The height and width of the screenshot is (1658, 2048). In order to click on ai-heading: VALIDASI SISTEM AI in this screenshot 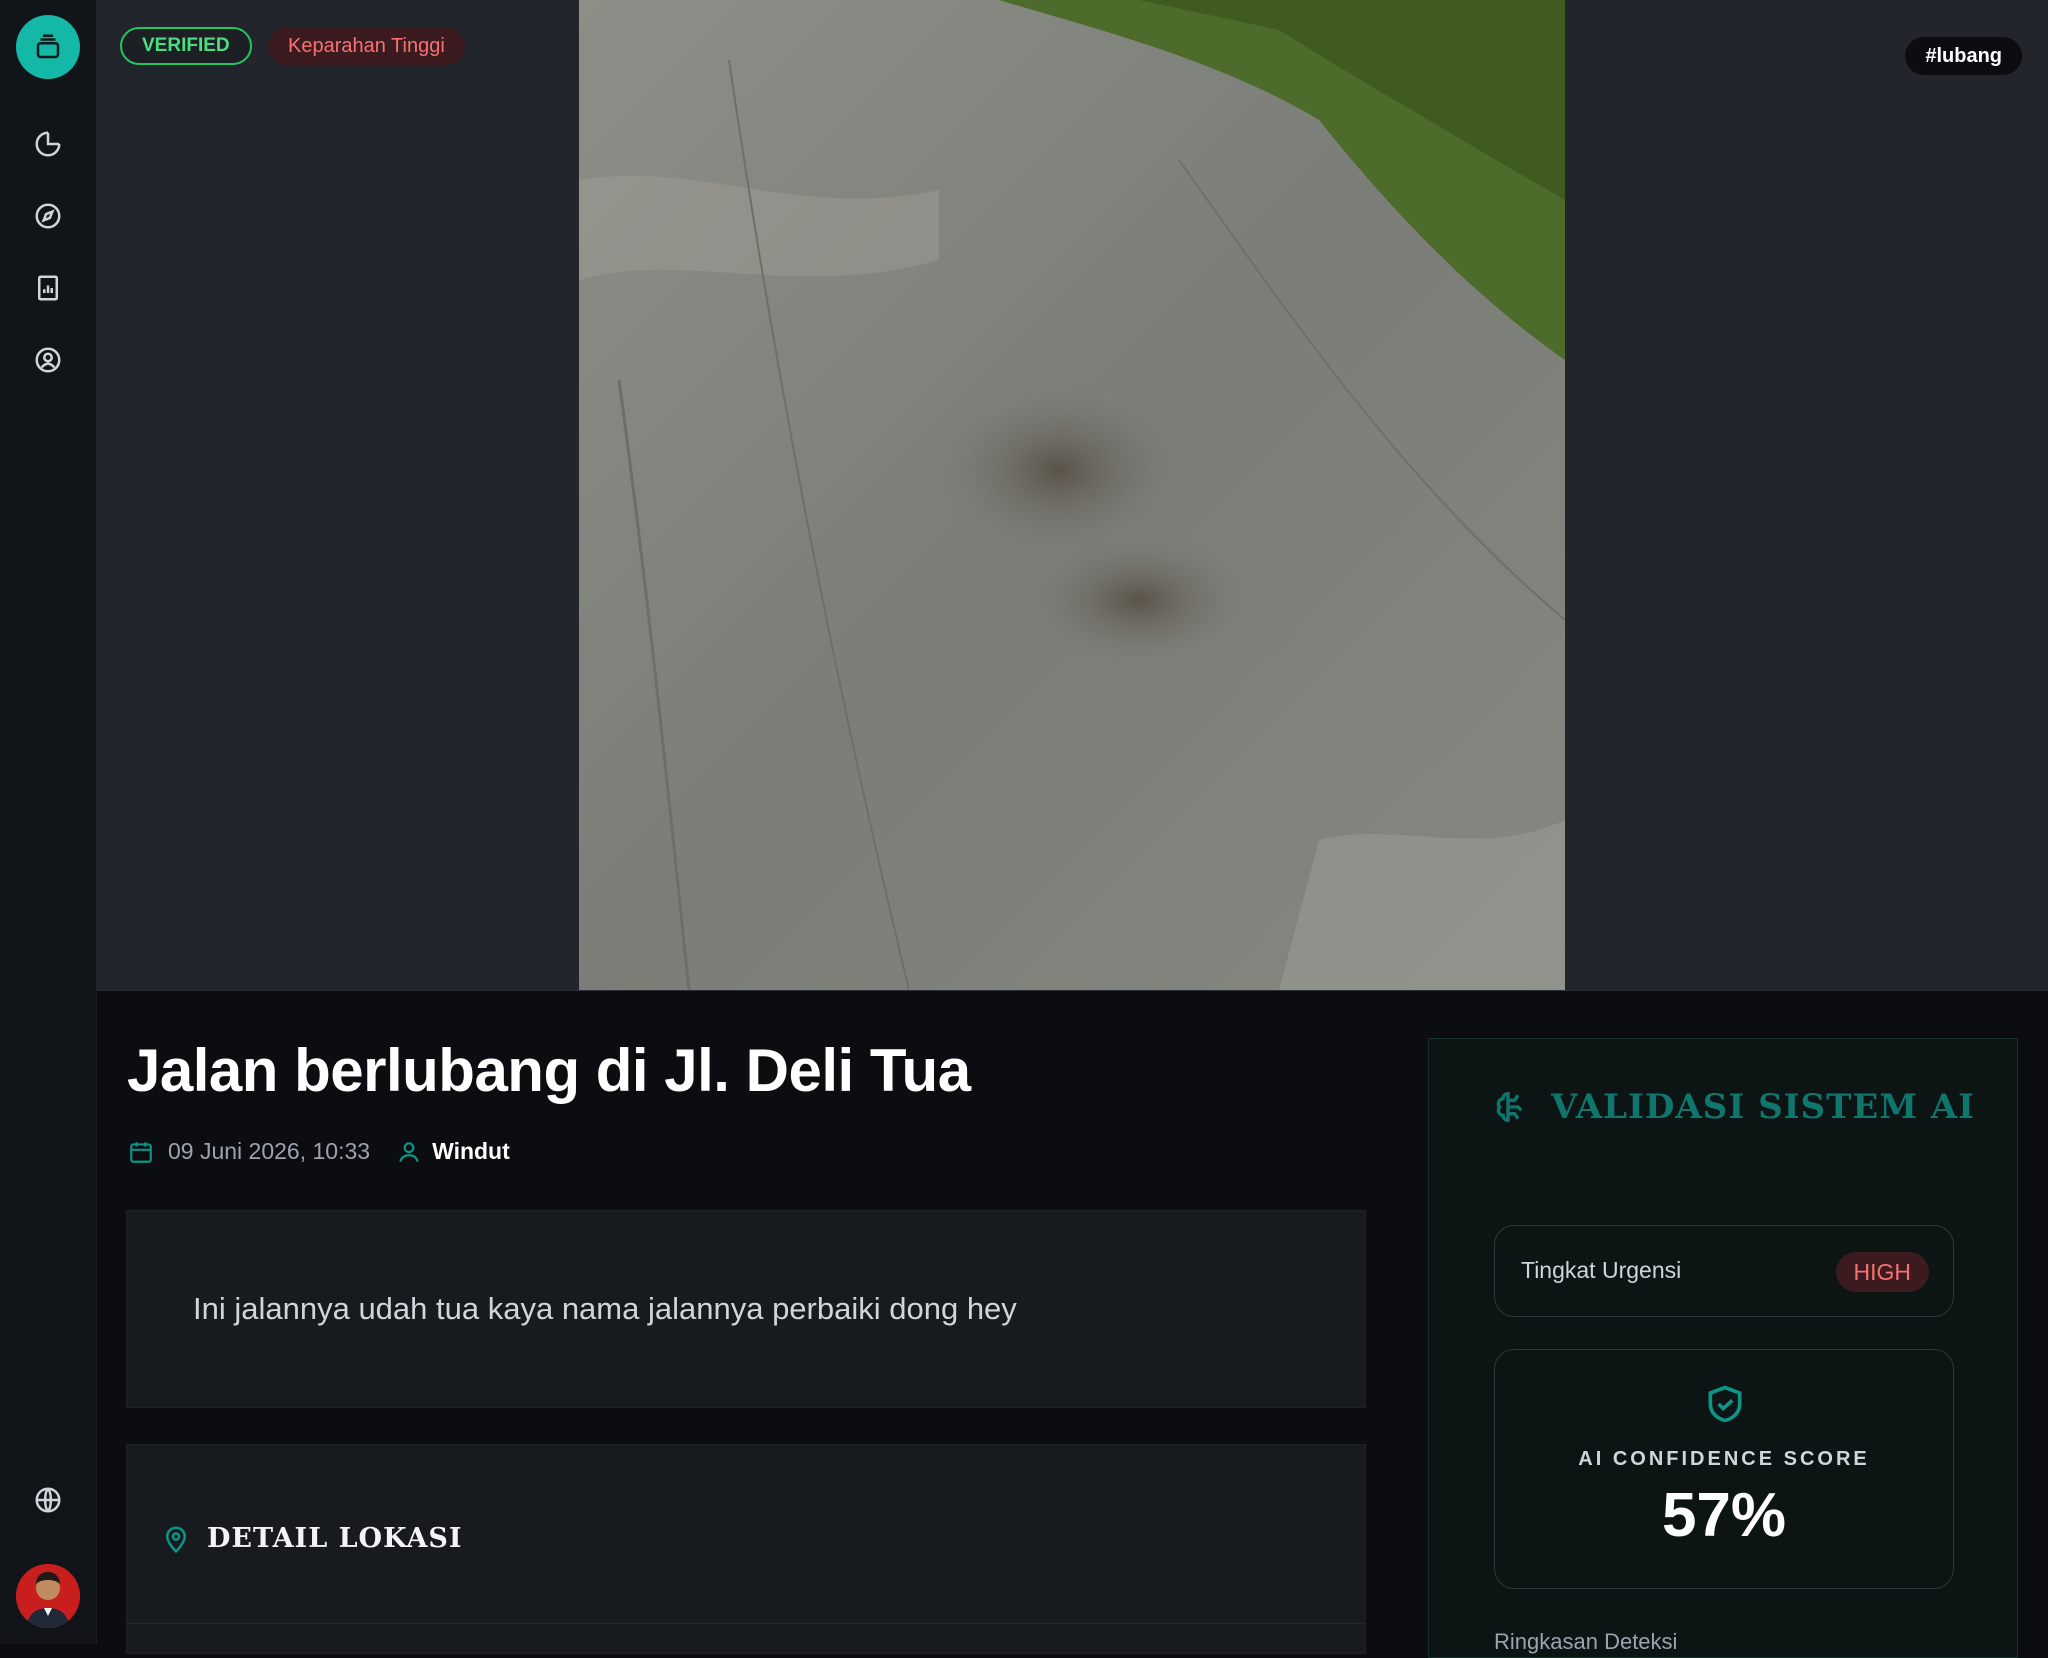, I will do `click(1763, 1107)`.